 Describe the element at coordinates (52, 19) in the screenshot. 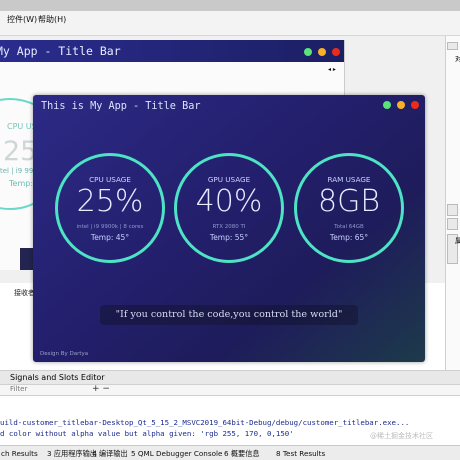

I see `menu-help: 帮助(H)` at that location.